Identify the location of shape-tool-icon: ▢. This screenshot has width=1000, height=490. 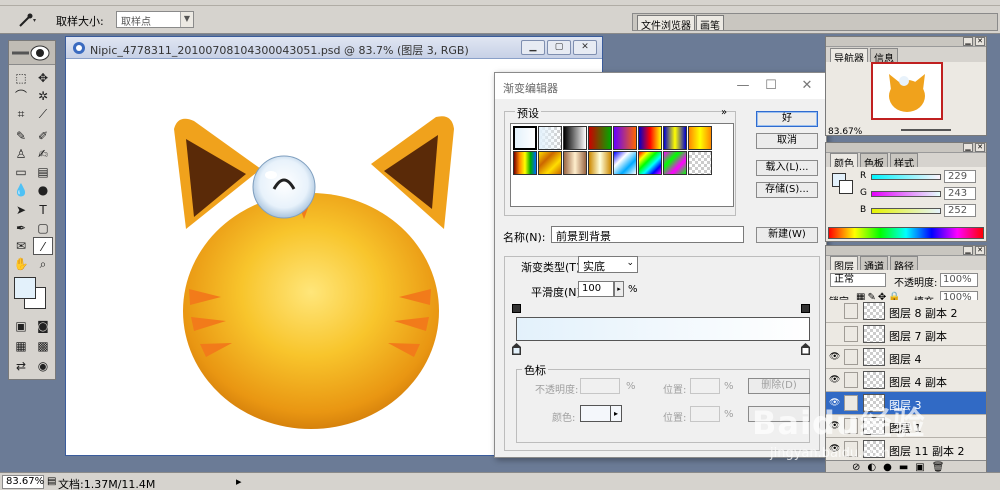
(43, 228).